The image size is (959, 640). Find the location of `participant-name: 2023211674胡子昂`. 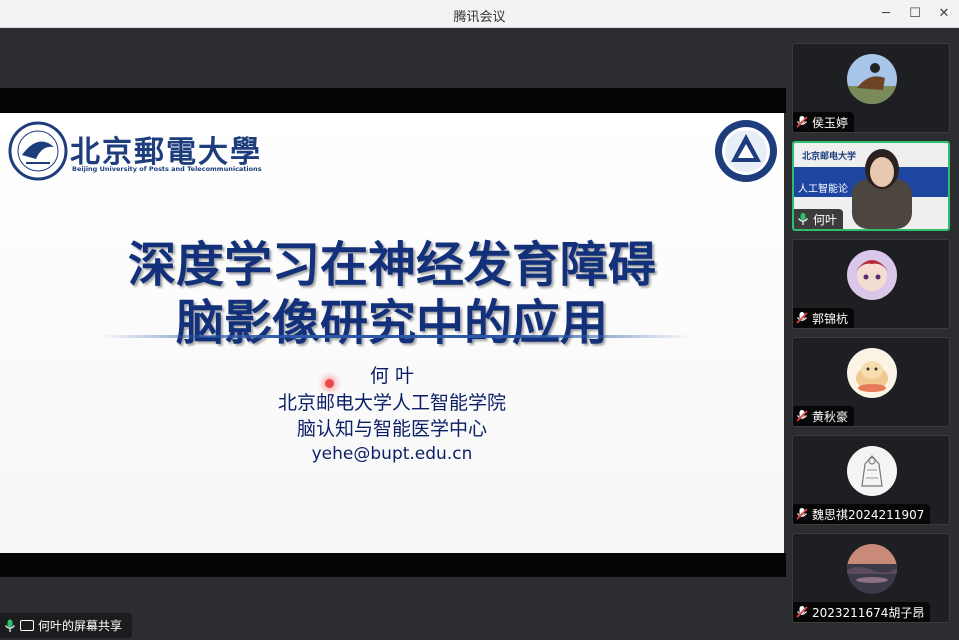

participant-name: 2023211674胡子昂 is located at coordinates (868, 612).